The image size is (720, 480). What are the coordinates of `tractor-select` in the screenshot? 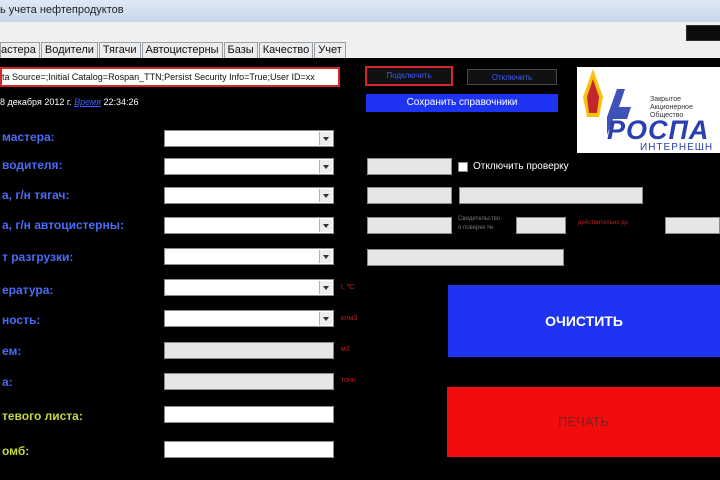 It's located at (249, 195).